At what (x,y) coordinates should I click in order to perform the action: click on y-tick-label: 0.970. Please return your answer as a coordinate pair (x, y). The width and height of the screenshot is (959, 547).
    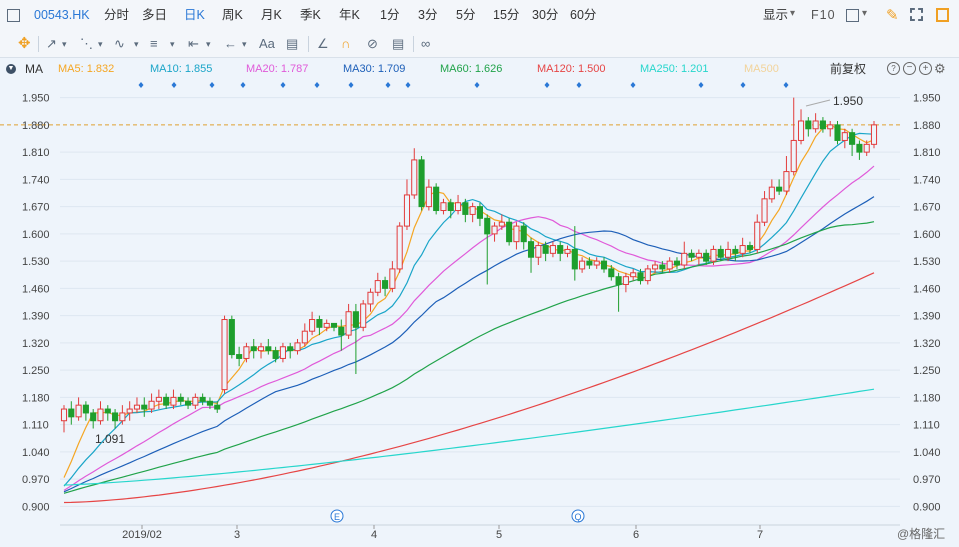
    Looking at the image, I should click on (927, 480).